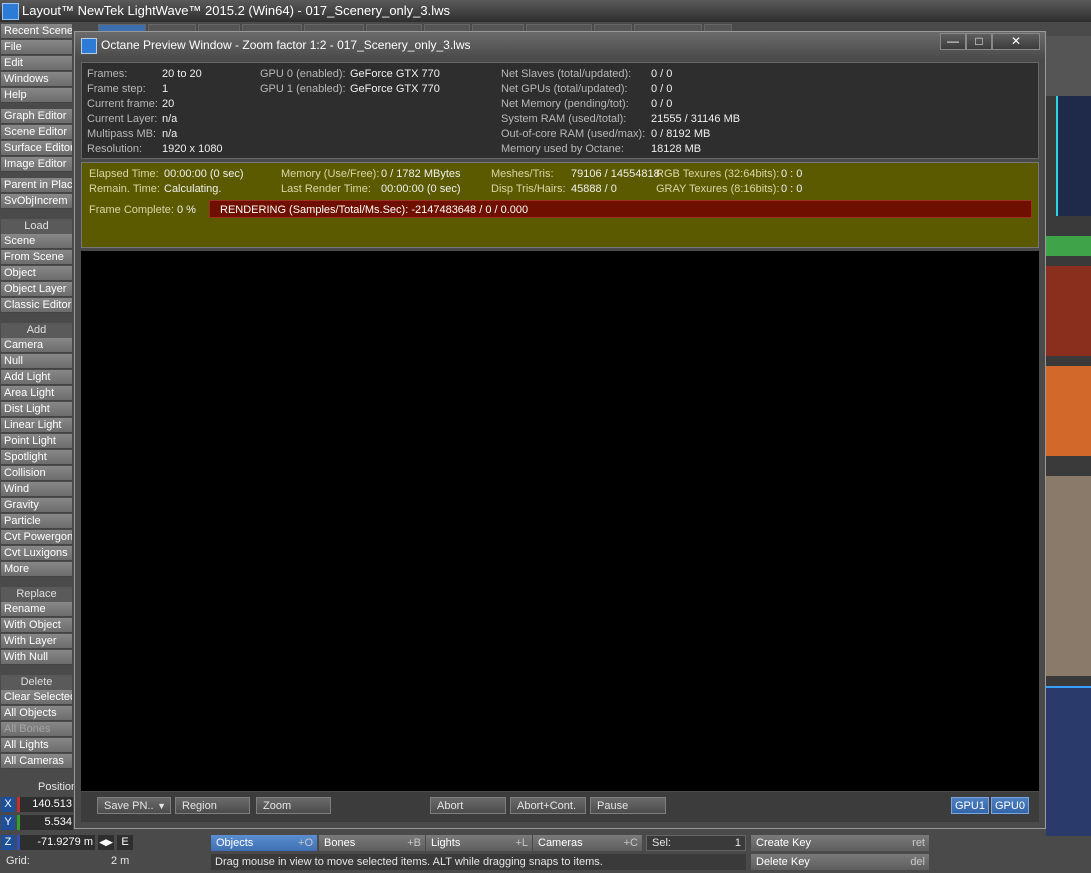 The height and width of the screenshot is (873, 1091). Describe the element at coordinates (36, 473) in the screenshot. I see `collision-button: Collision` at that location.